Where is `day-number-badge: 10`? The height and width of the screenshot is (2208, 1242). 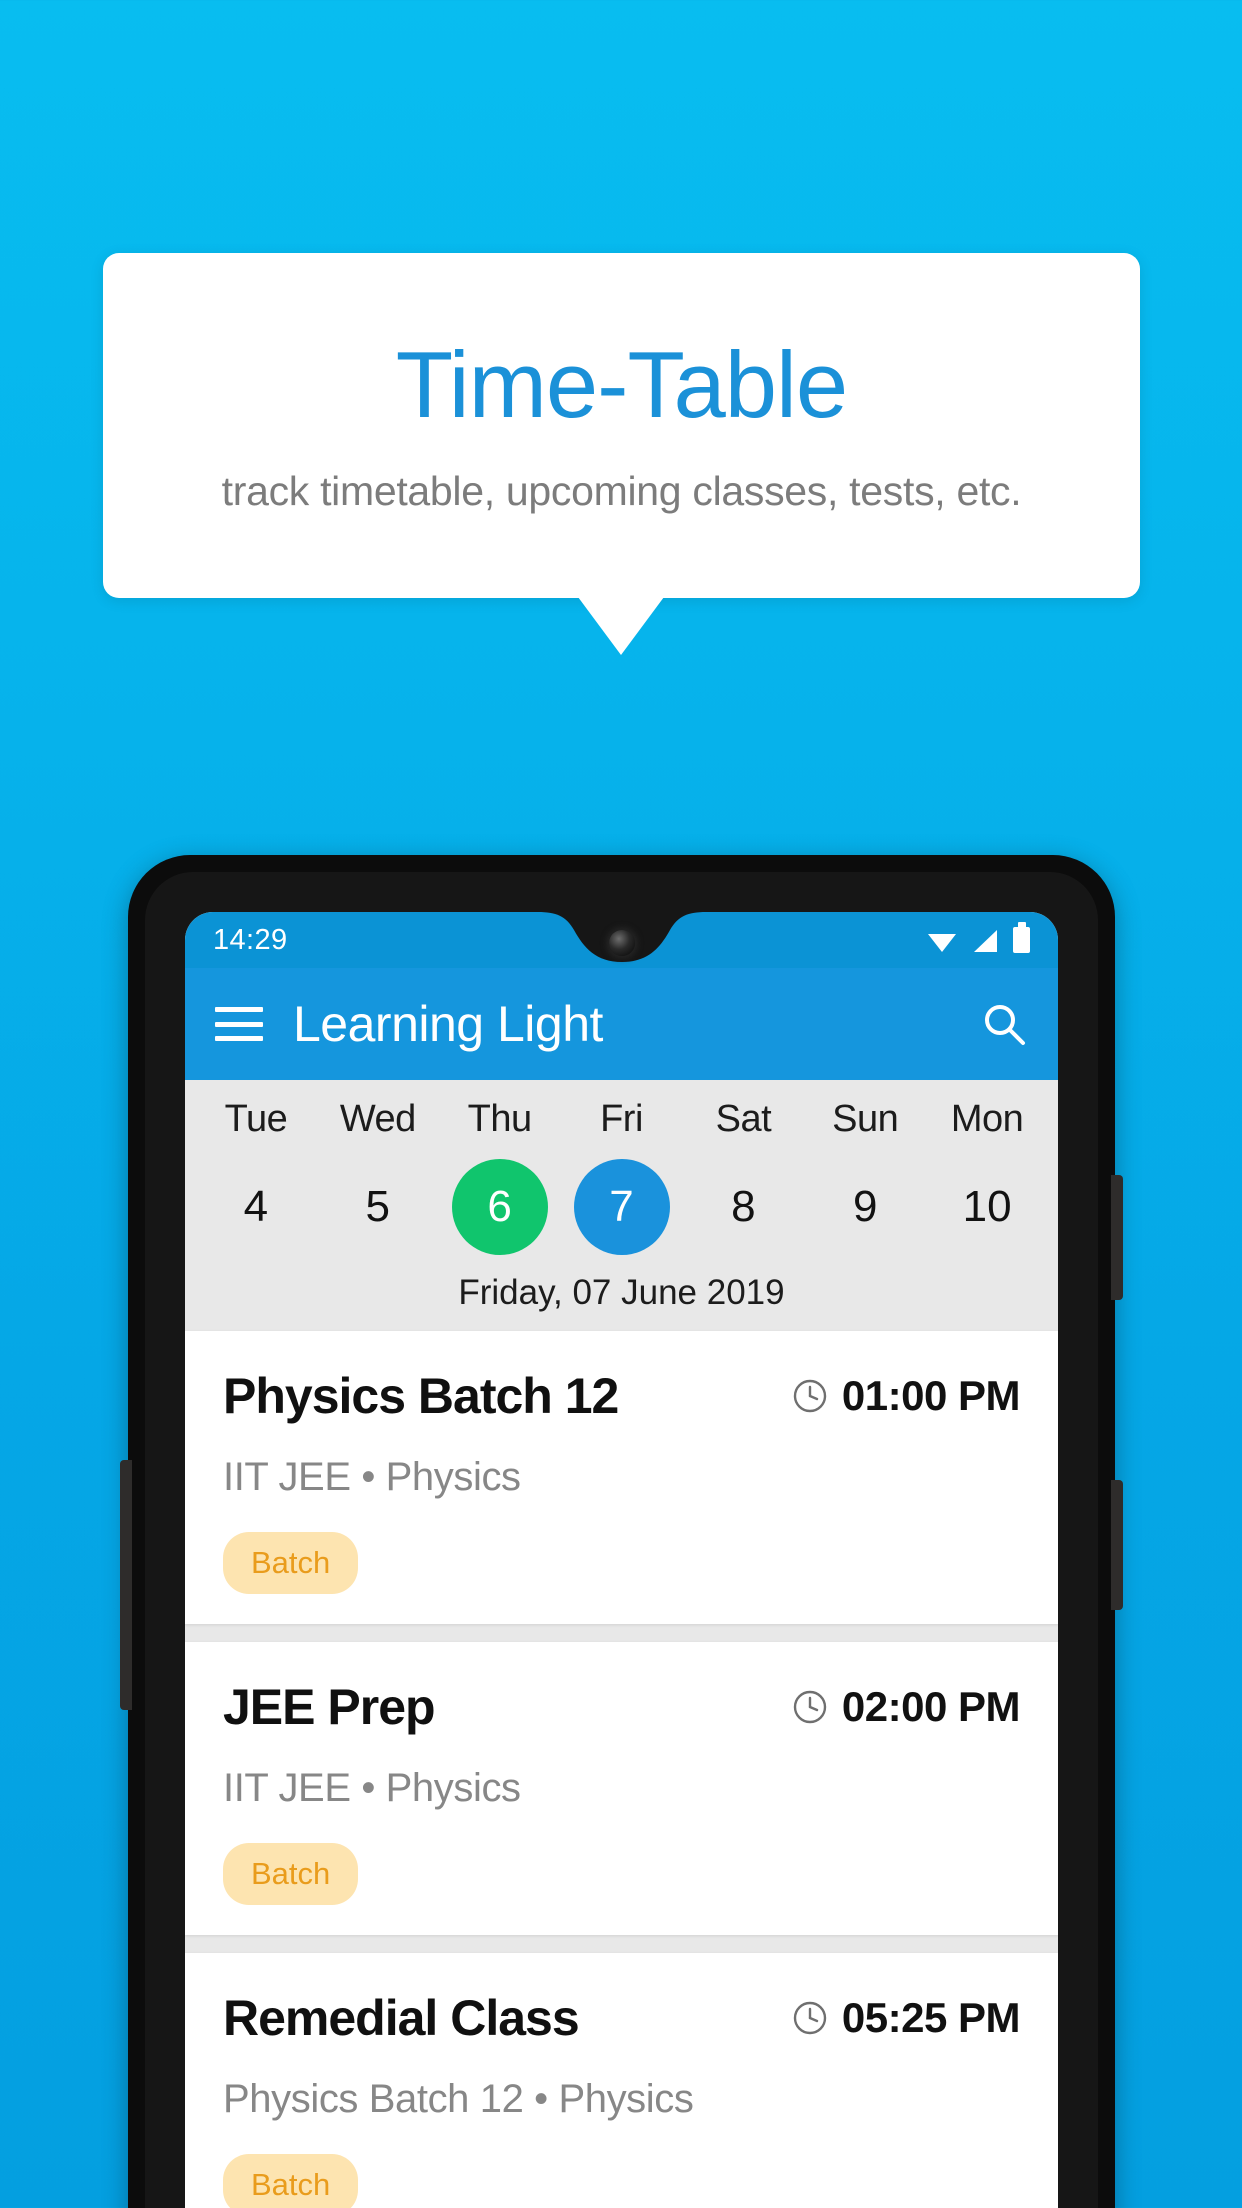
day-number-badge: 10 is located at coordinates (987, 1207).